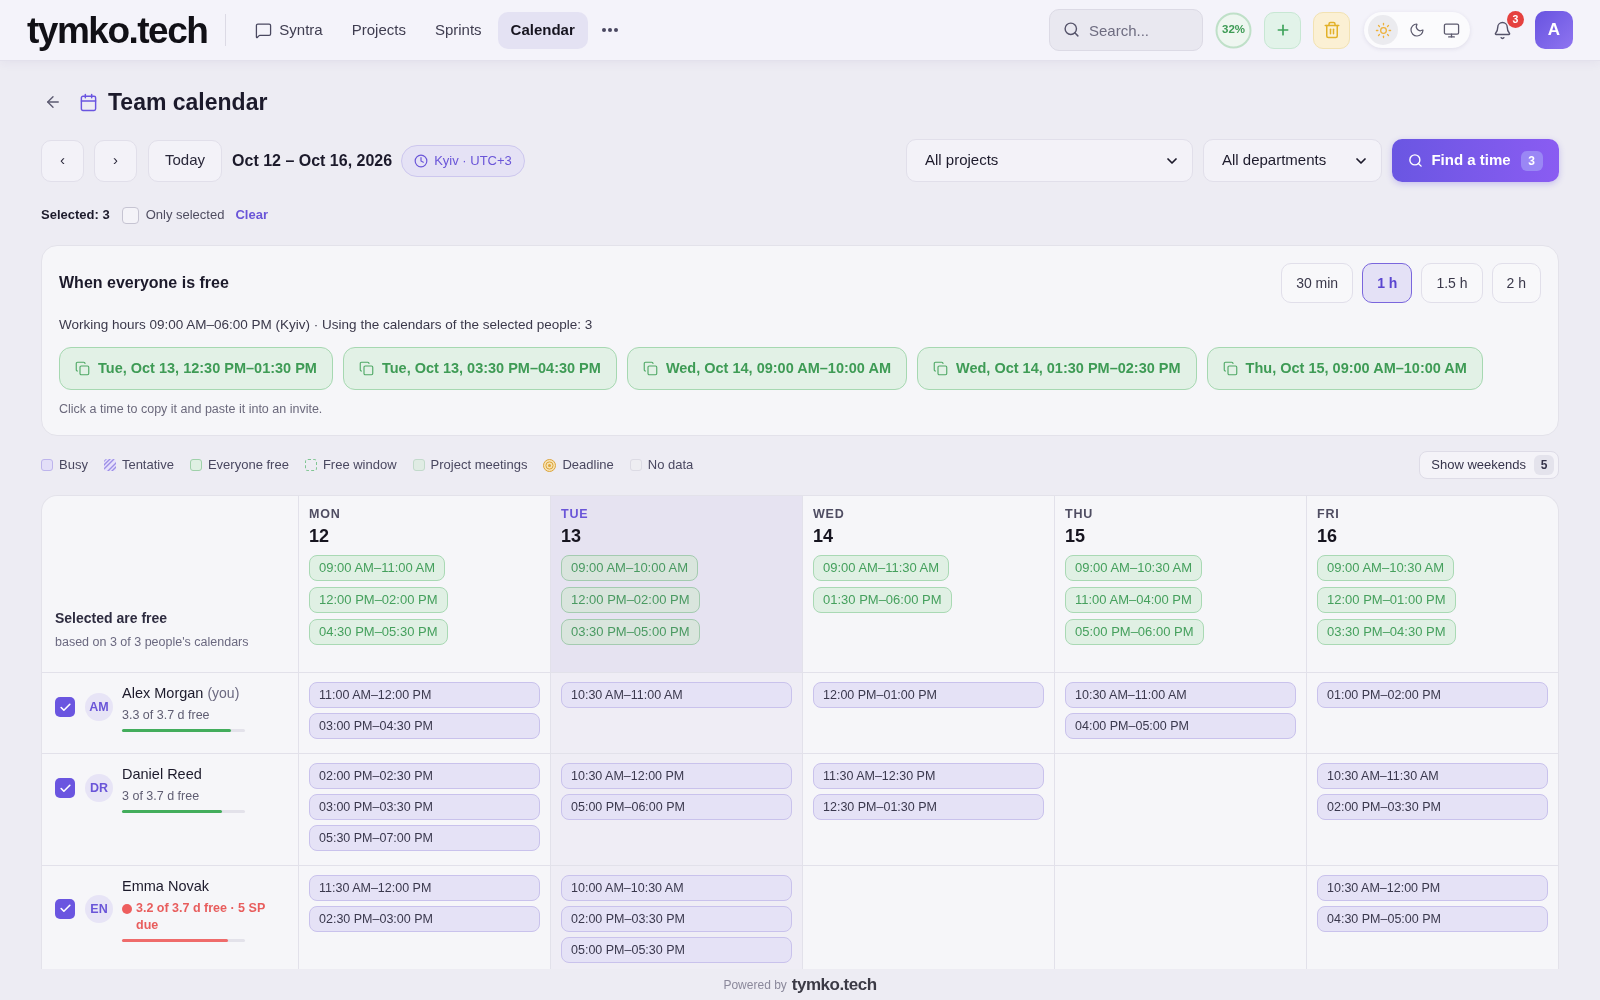 Image resolution: width=1600 pixels, height=1000 pixels. Describe the element at coordinates (312, 160) in the screenshot. I see `date-range: Oct 12 – Oct 16, 2026` at that location.